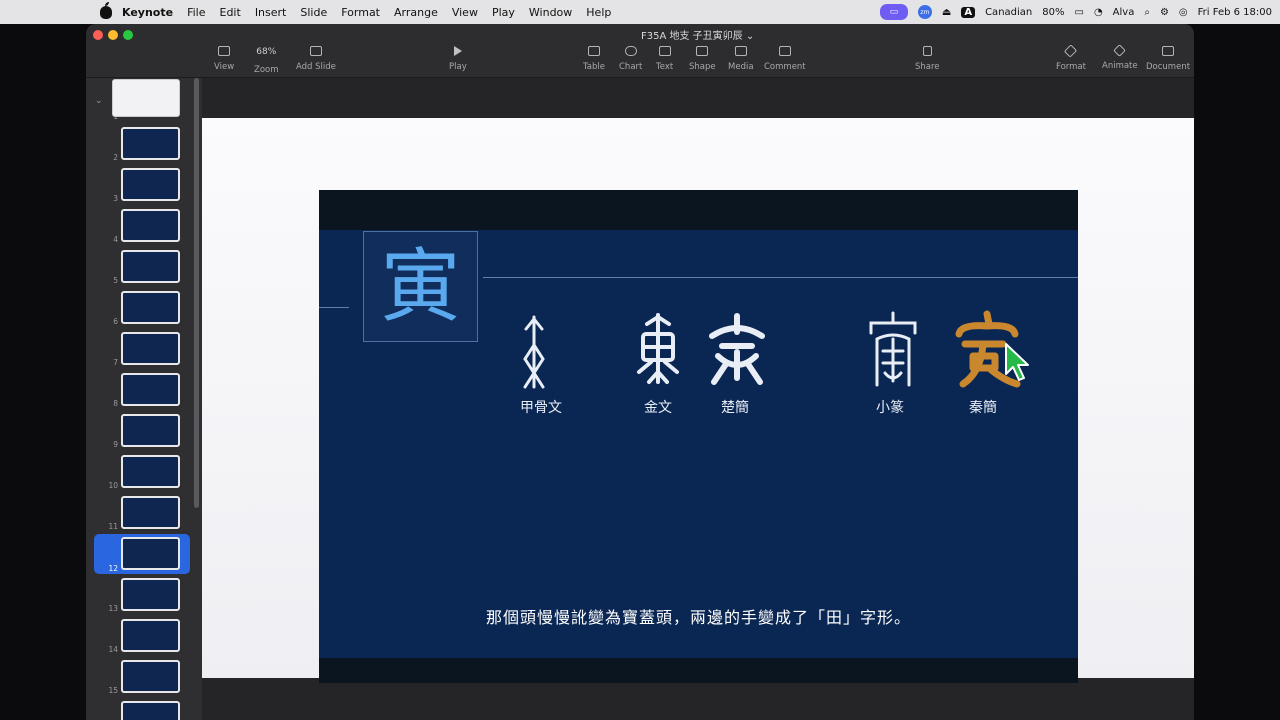  I want to click on add-slide-icon, so click(315, 51).